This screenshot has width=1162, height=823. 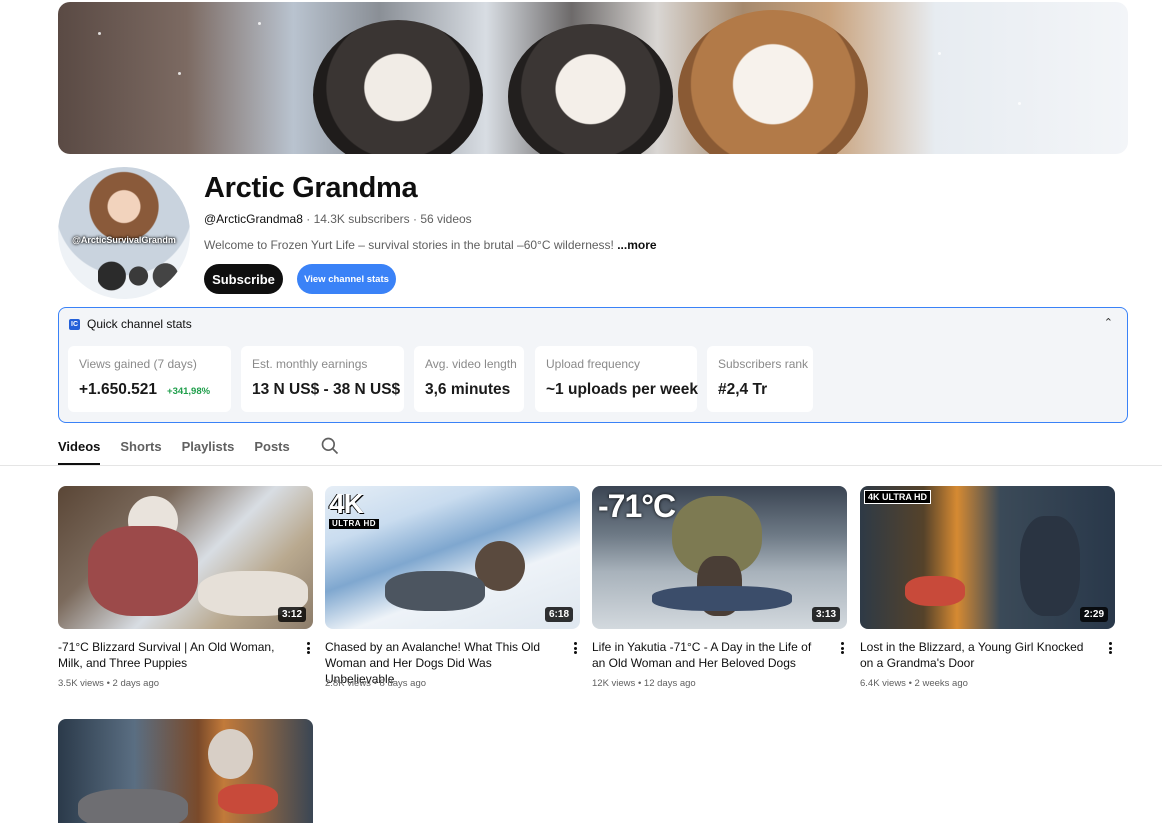 What do you see at coordinates (446, 219) in the screenshot?
I see `video-count: 56 videos` at bounding box center [446, 219].